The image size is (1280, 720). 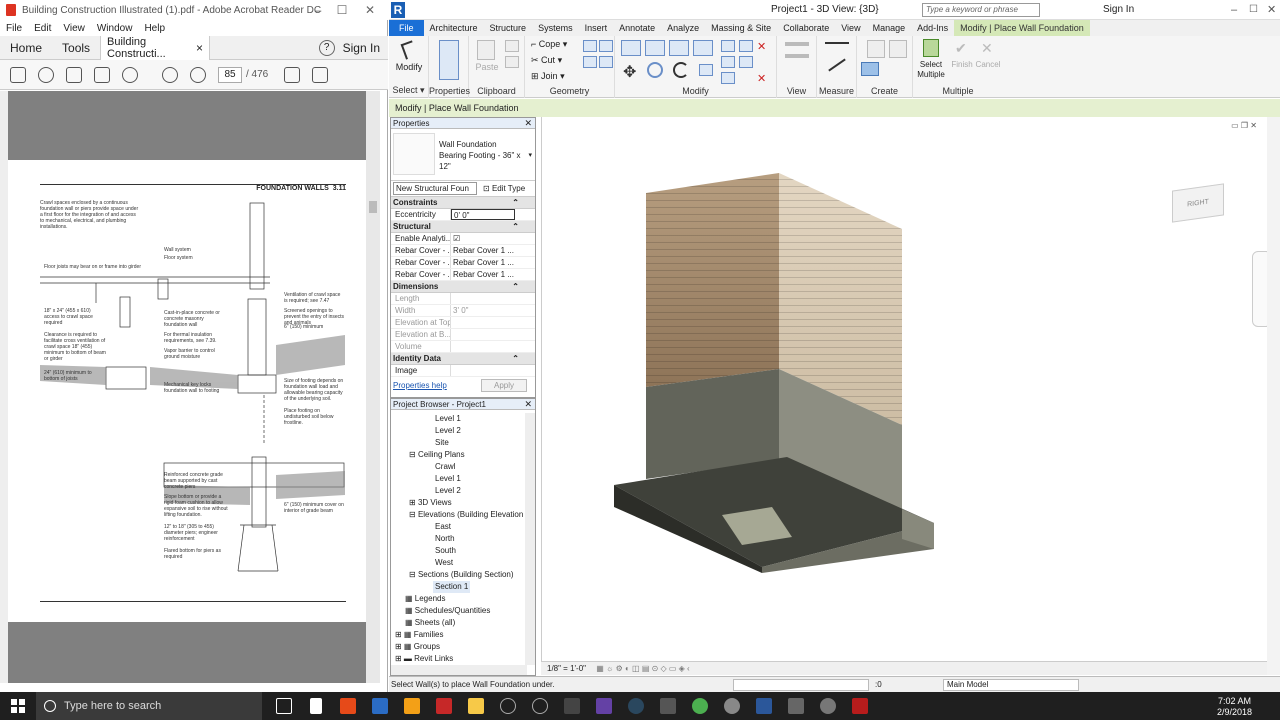 What do you see at coordinates (155, 47) in the screenshot?
I see `tab-document: Building Constructi... ×` at bounding box center [155, 47].